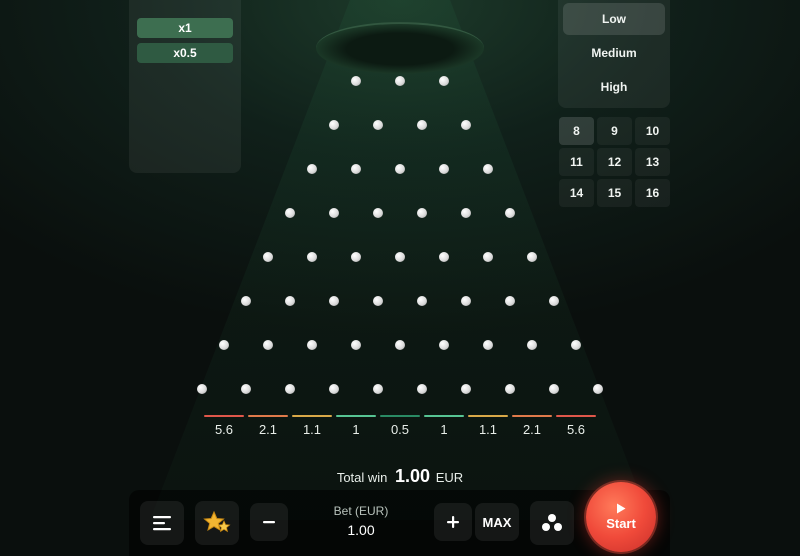 The image size is (800, 556). I want to click on bucket: 2.1, so click(268, 429).